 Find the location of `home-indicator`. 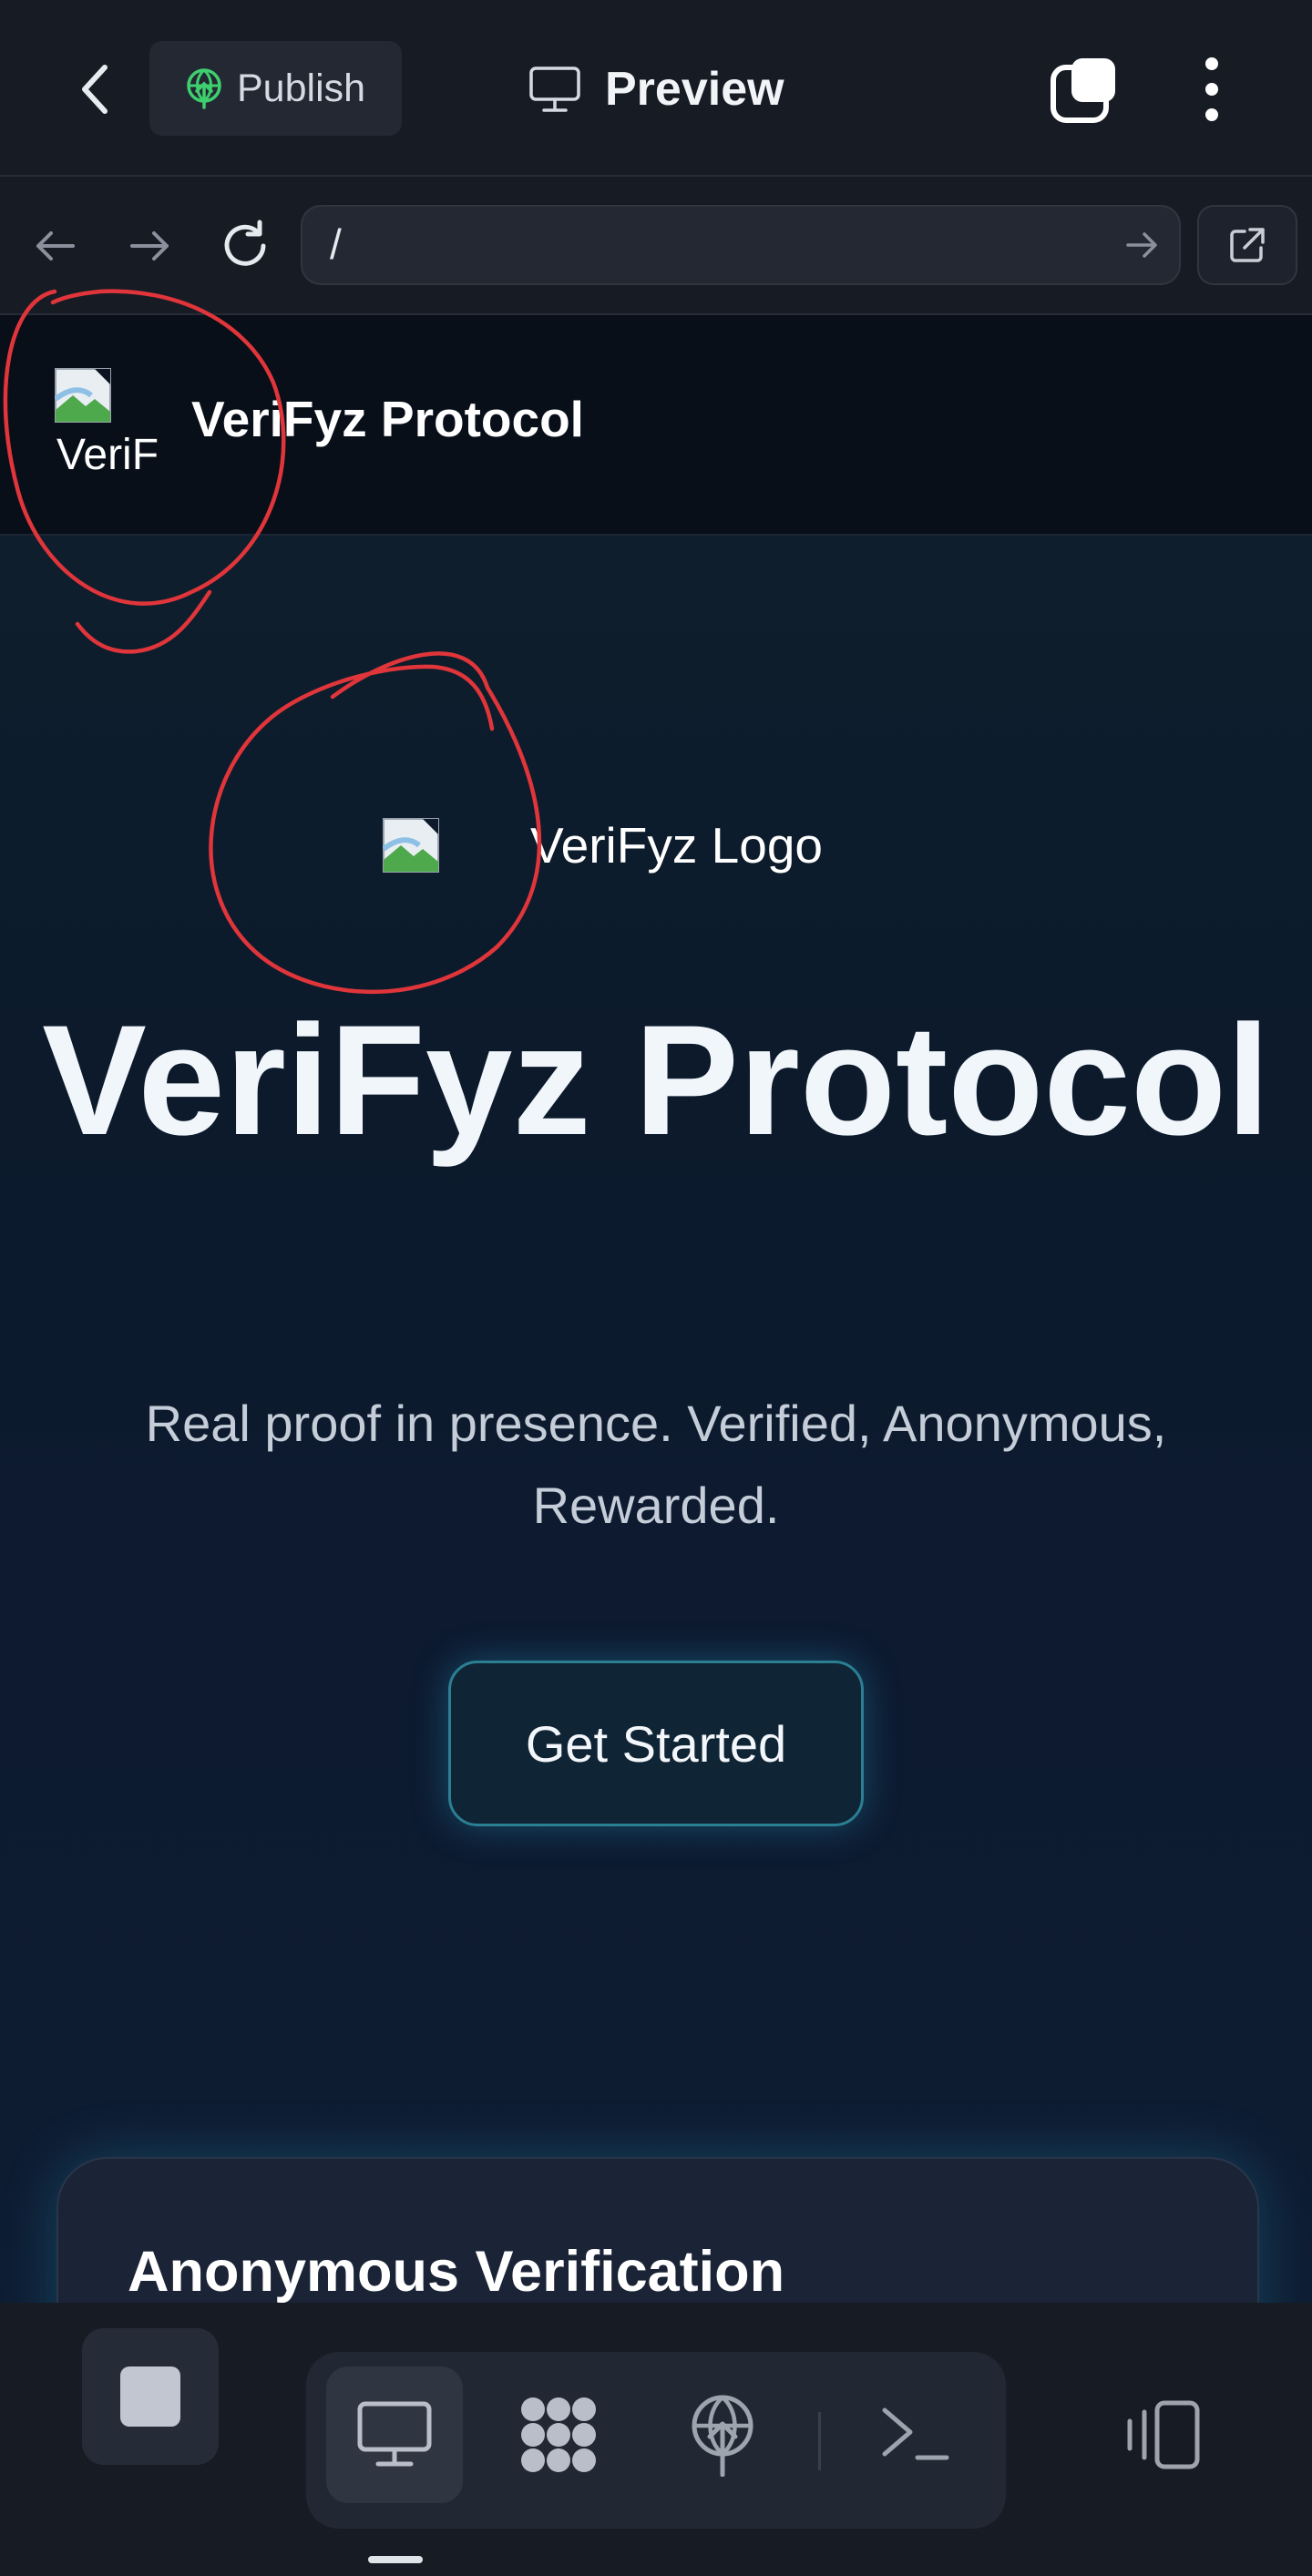

home-indicator is located at coordinates (395, 2559).